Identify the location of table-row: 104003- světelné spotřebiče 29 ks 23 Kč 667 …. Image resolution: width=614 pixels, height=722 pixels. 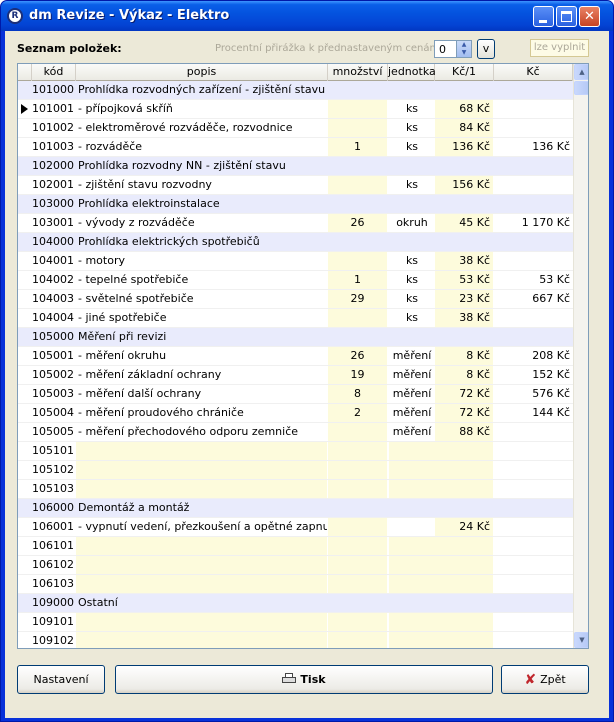
(295, 299).